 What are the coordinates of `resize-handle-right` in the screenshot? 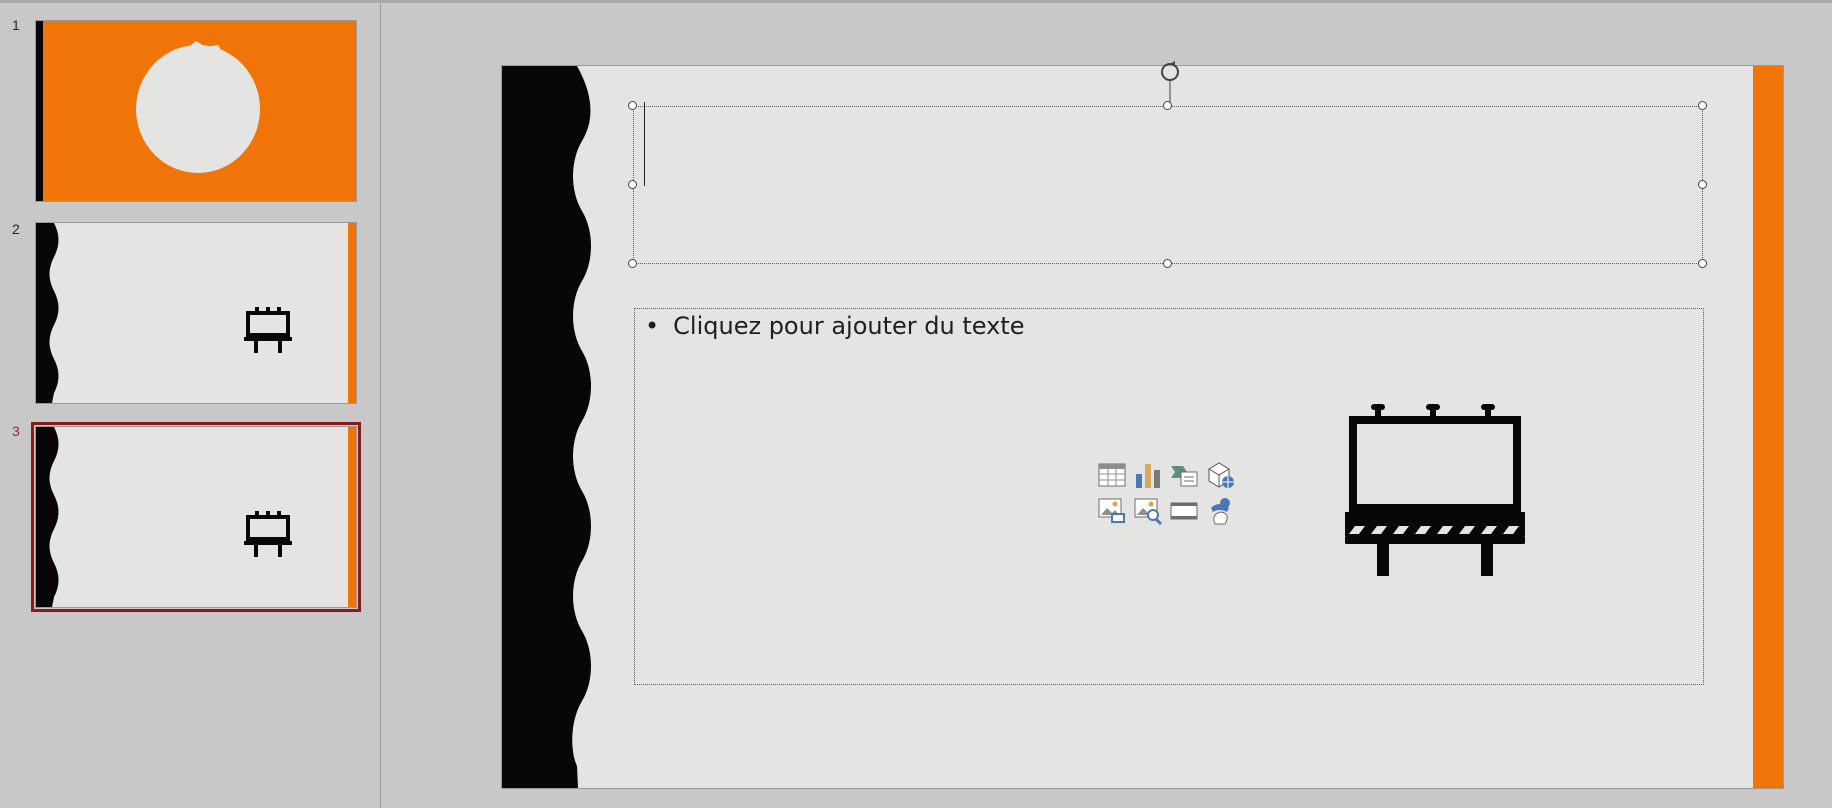 It's located at (1702, 184).